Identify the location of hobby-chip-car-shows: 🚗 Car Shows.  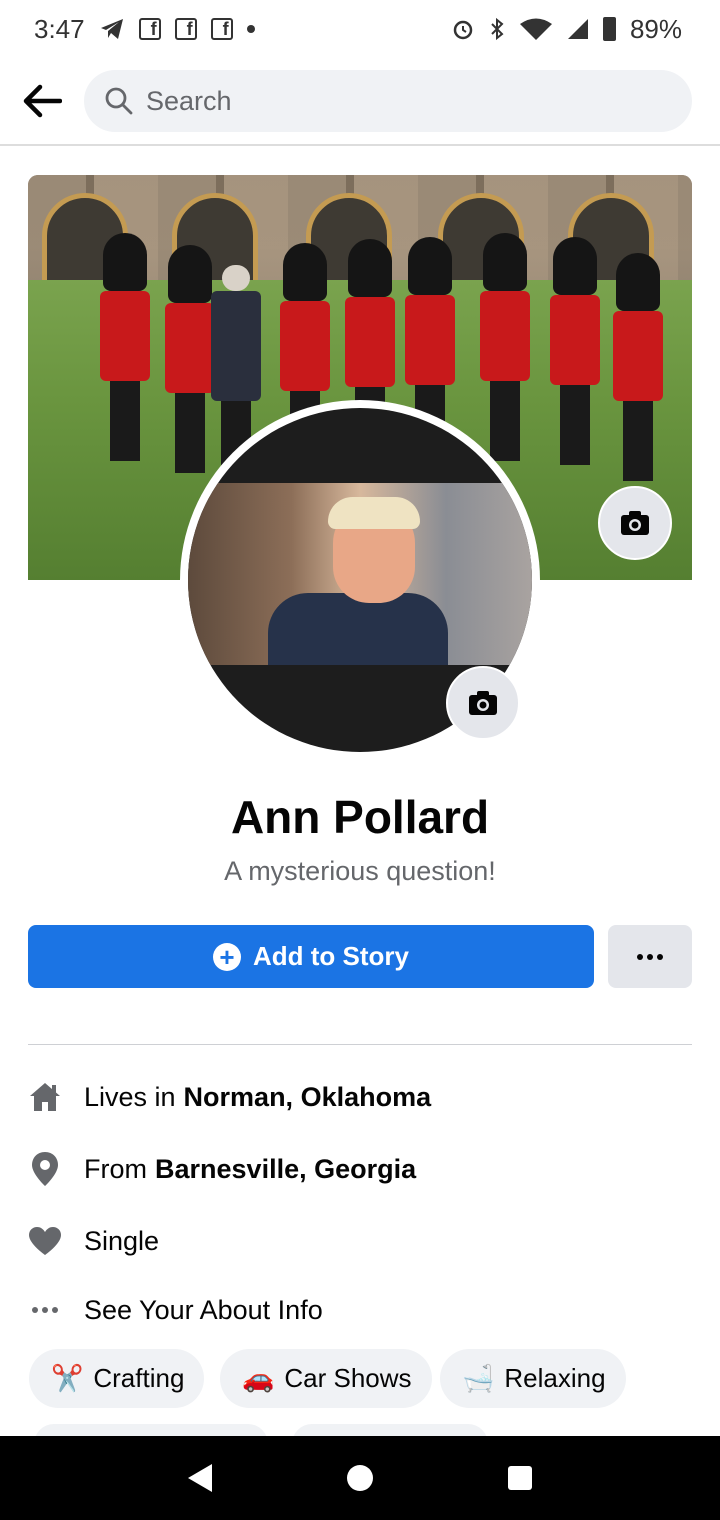
(326, 1378).